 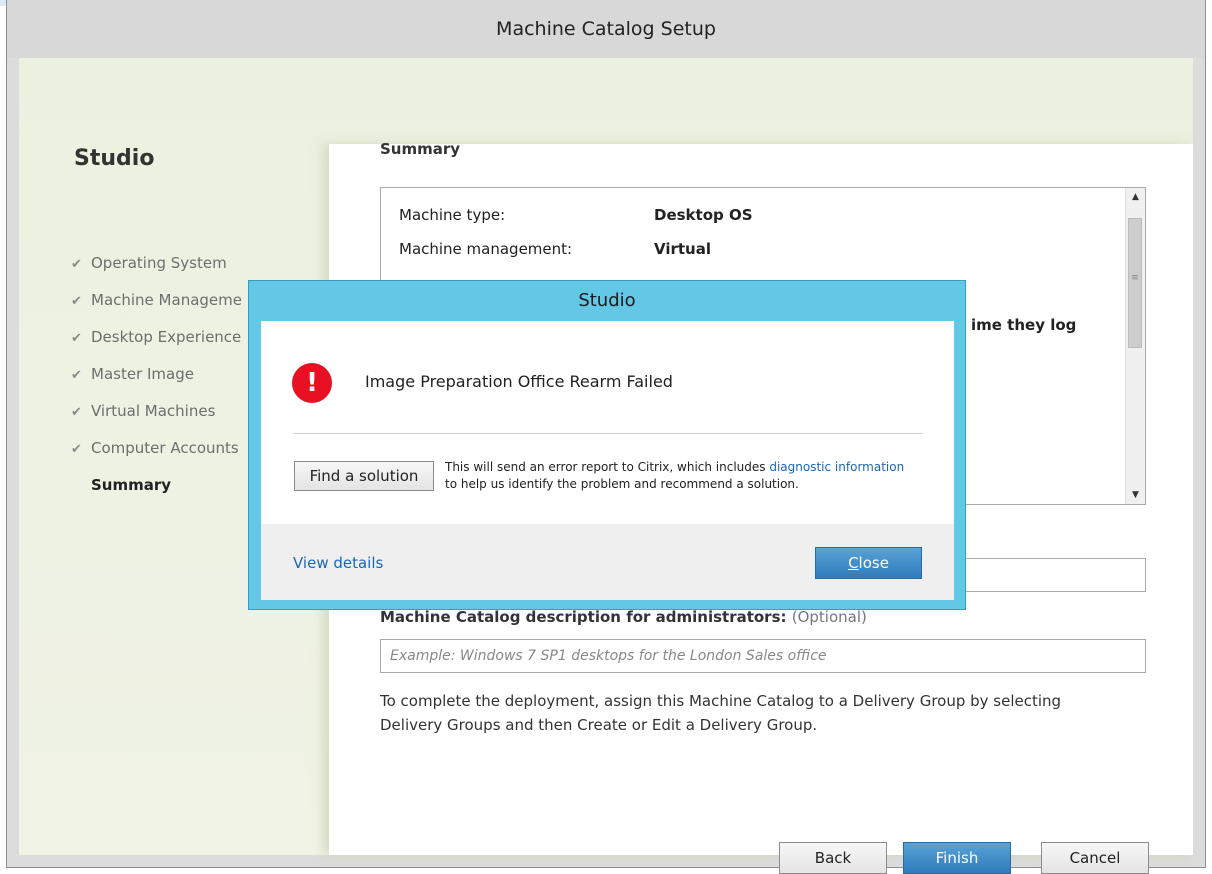 What do you see at coordinates (114, 158) in the screenshot?
I see `sidebar-title: Studio` at bounding box center [114, 158].